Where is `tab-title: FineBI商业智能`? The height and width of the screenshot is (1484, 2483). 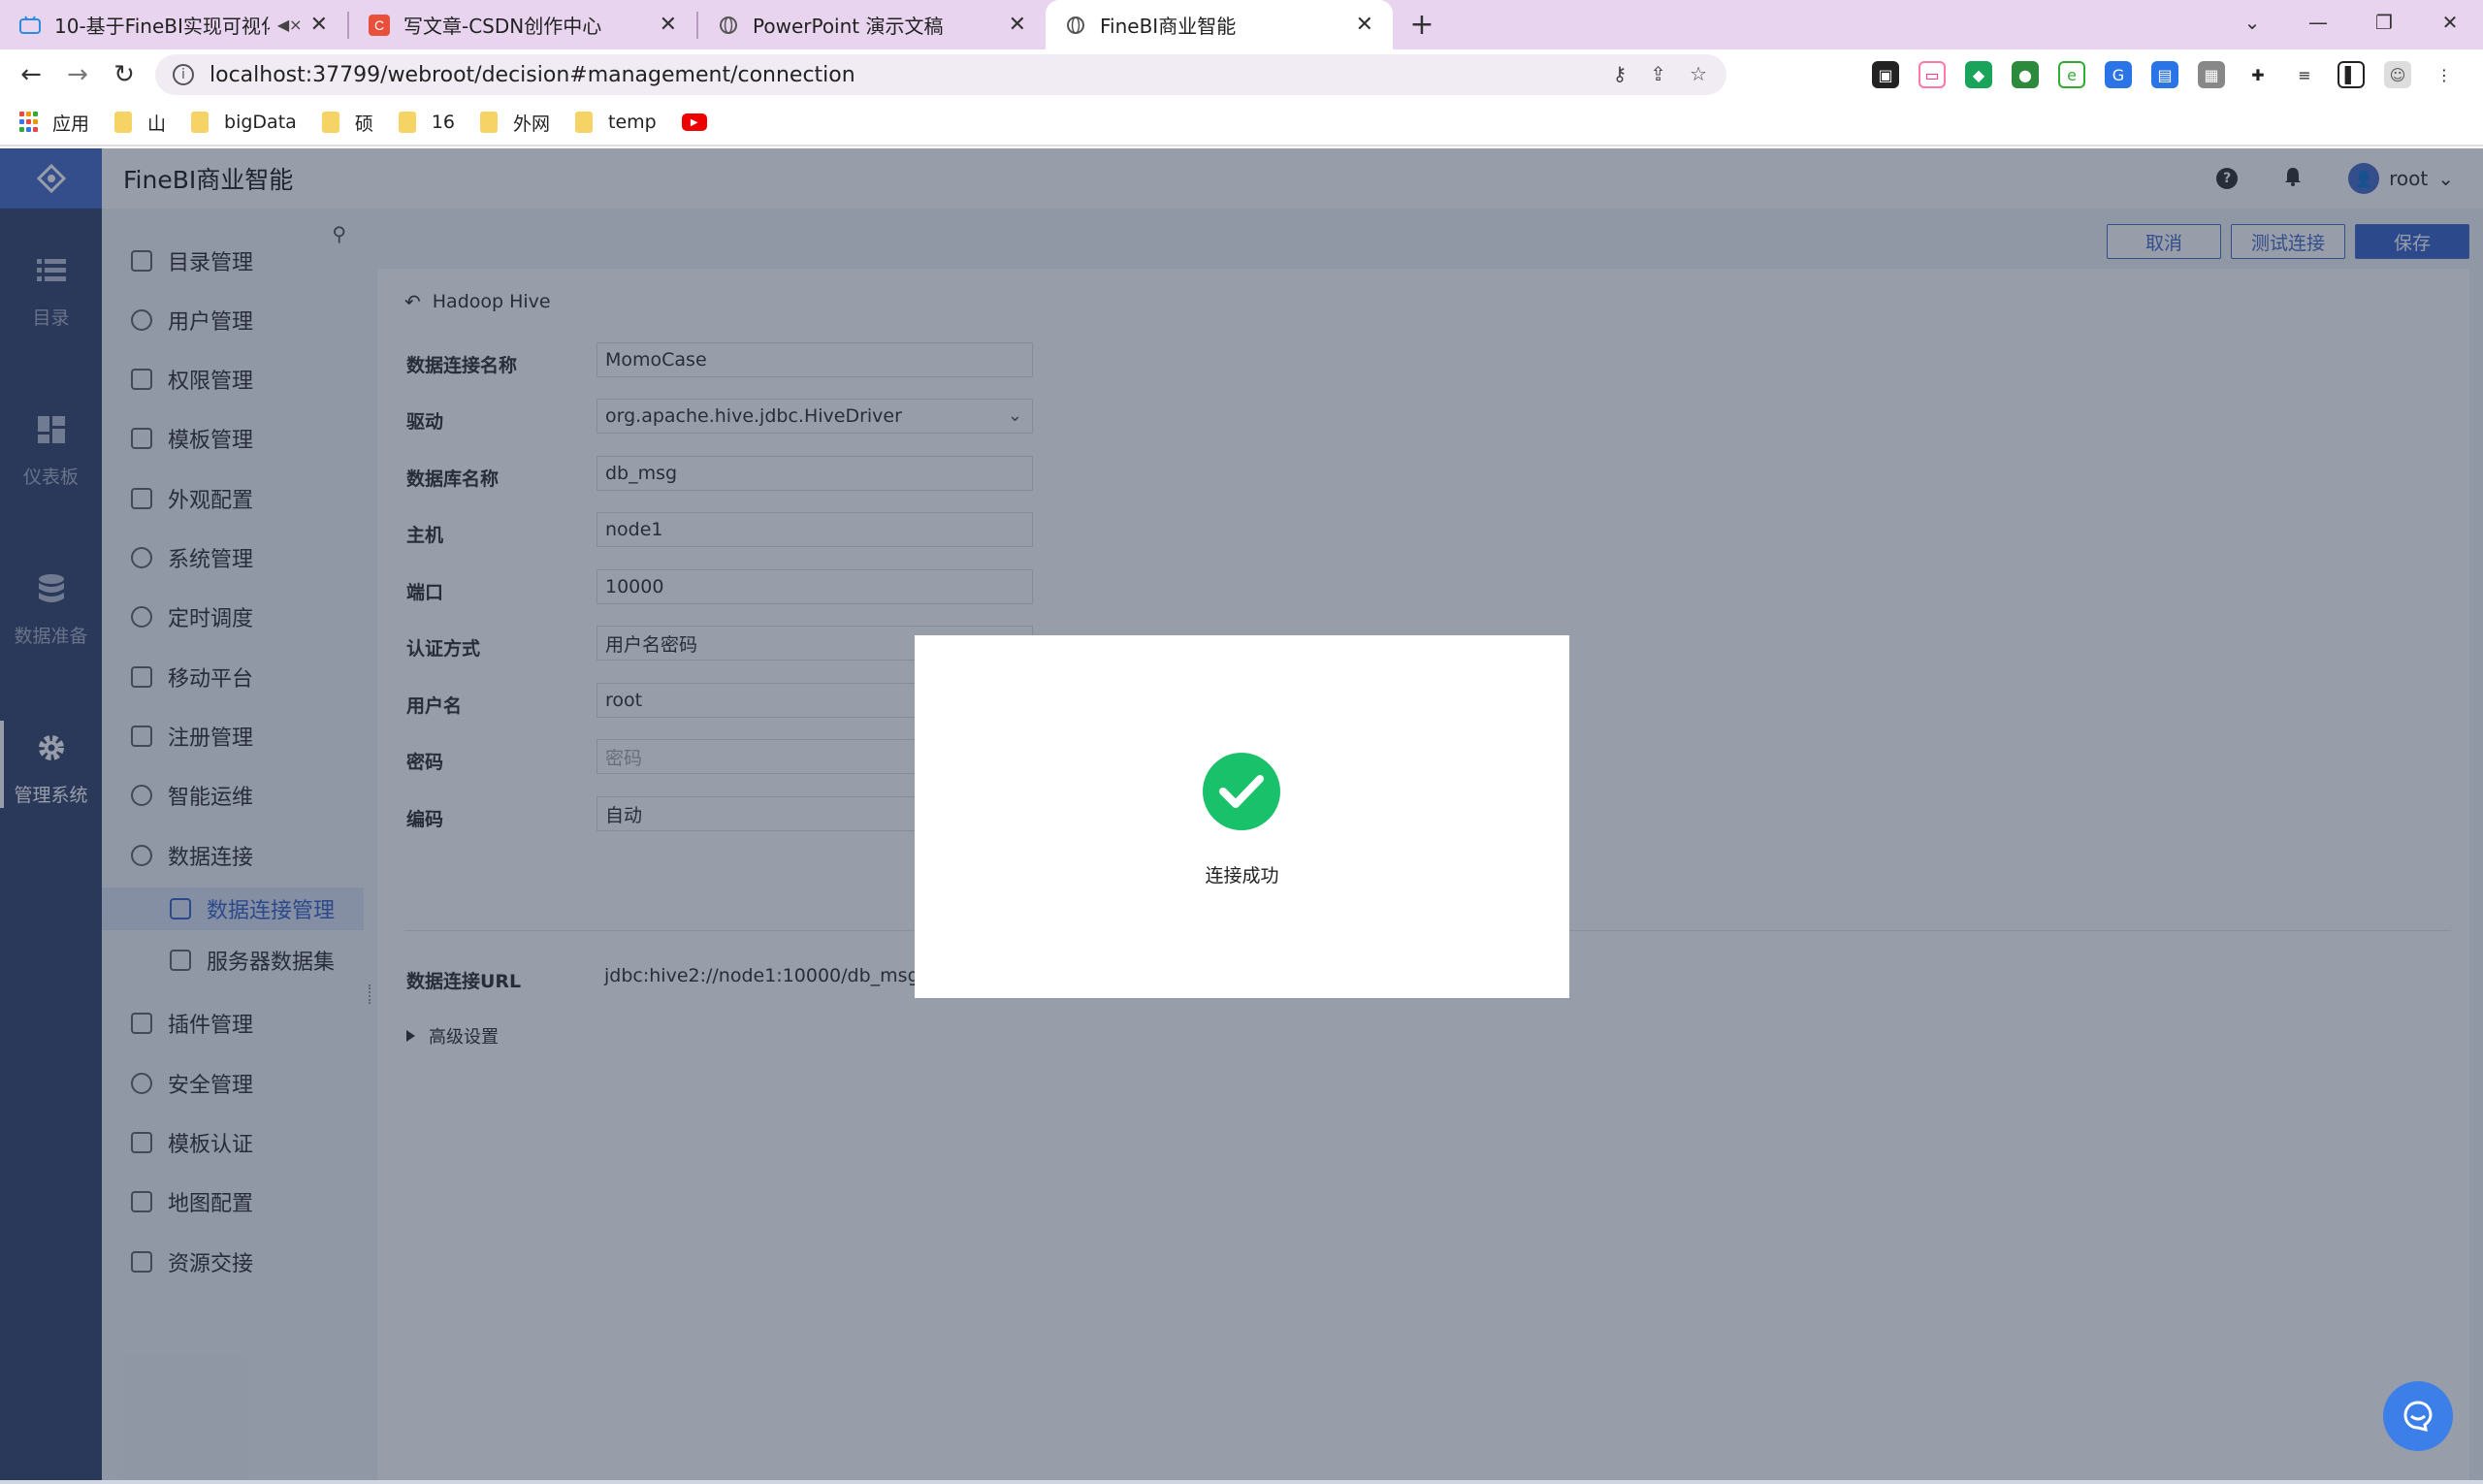
tab-title: FineBI商业智能 is located at coordinates (1168, 26).